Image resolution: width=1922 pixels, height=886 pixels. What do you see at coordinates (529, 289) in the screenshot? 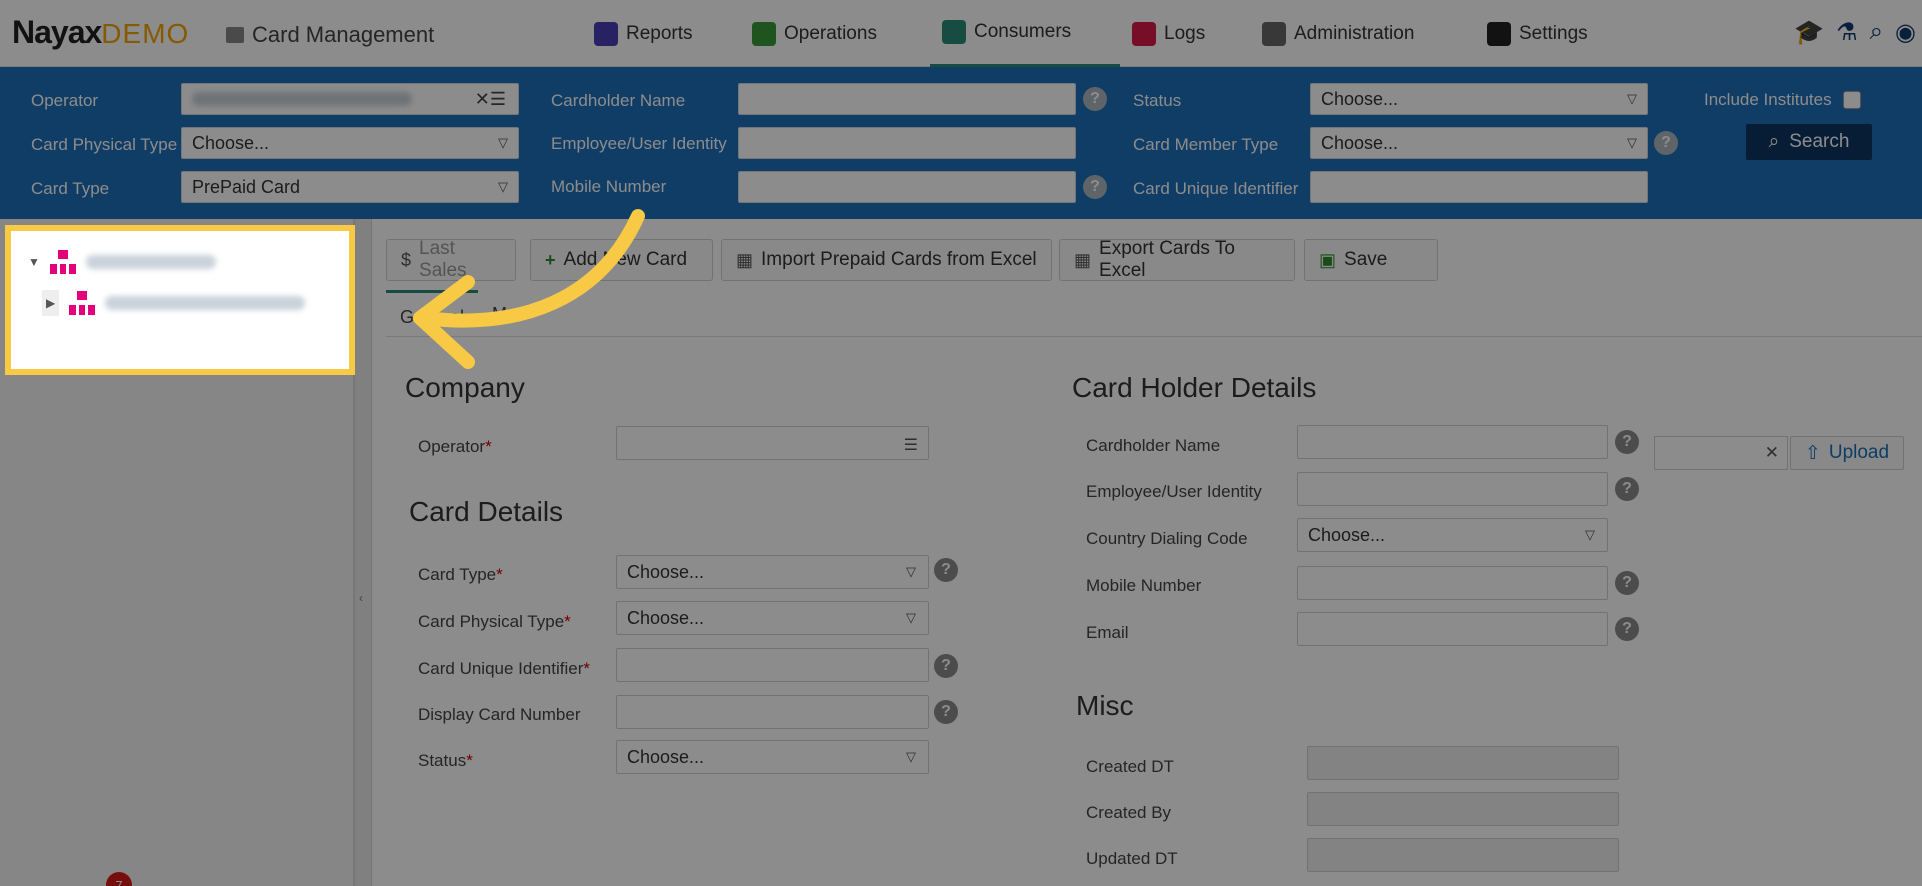
I see `tutorial-arrow` at bounding box center [529, 289].